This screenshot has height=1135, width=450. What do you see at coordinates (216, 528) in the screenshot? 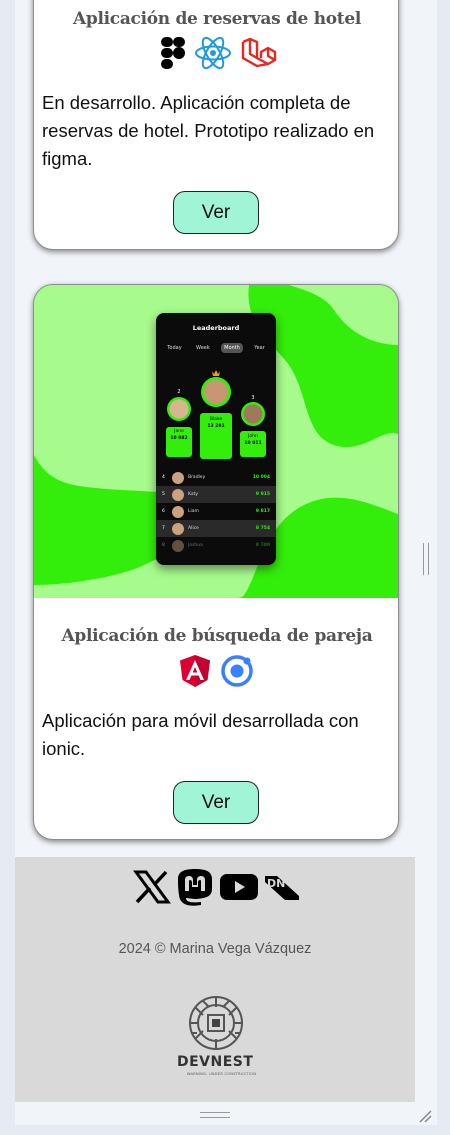
I see `table-row: 7 Alice 8 754` at bounding box center [216, 528].